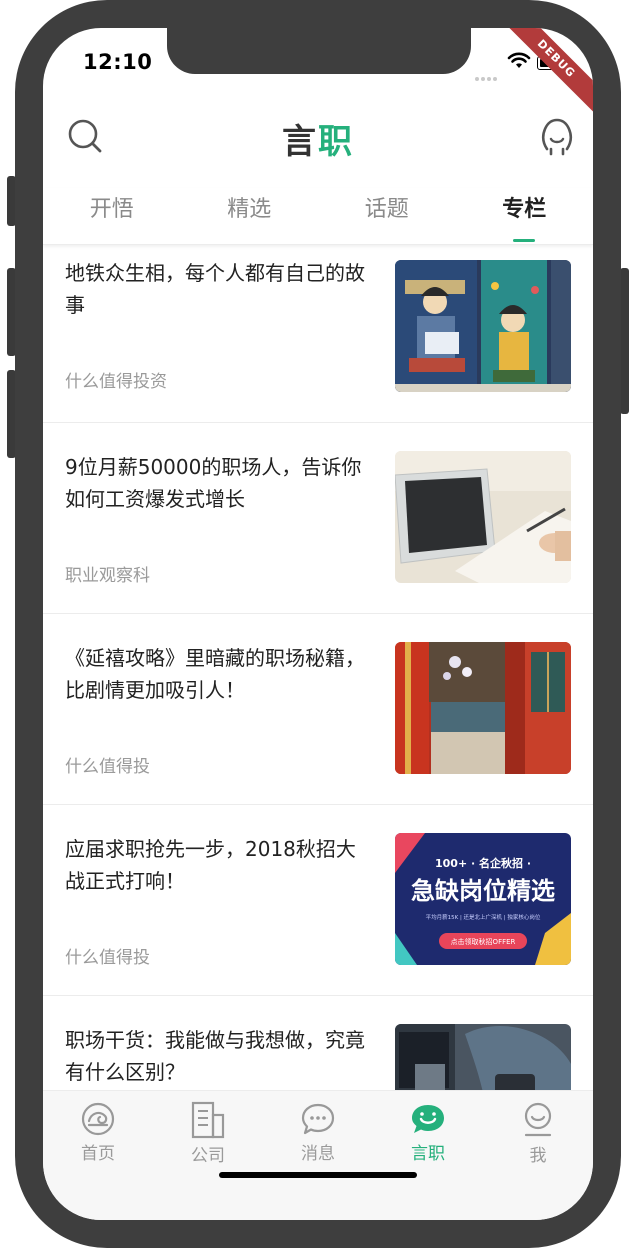  Describe the element at coordinates (208, 1156) in the screenshot. I see `nav-label: 公司` at that location.